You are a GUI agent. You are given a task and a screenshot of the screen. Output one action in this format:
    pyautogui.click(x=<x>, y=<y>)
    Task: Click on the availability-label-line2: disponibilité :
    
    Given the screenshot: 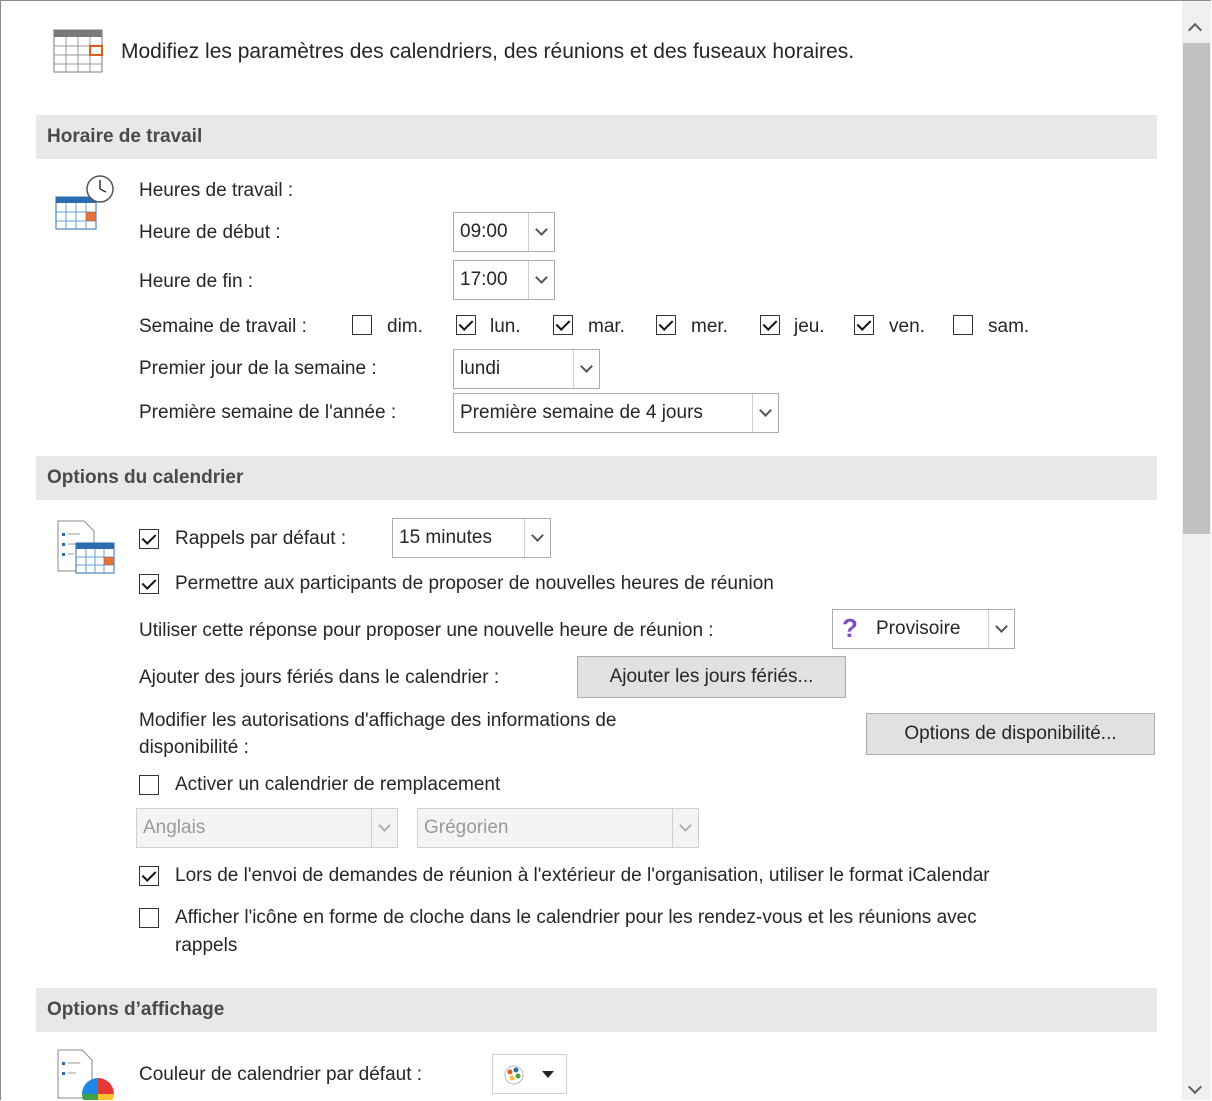 What is the action you would take?
    pyautogui.click(x=194, y=747)
    